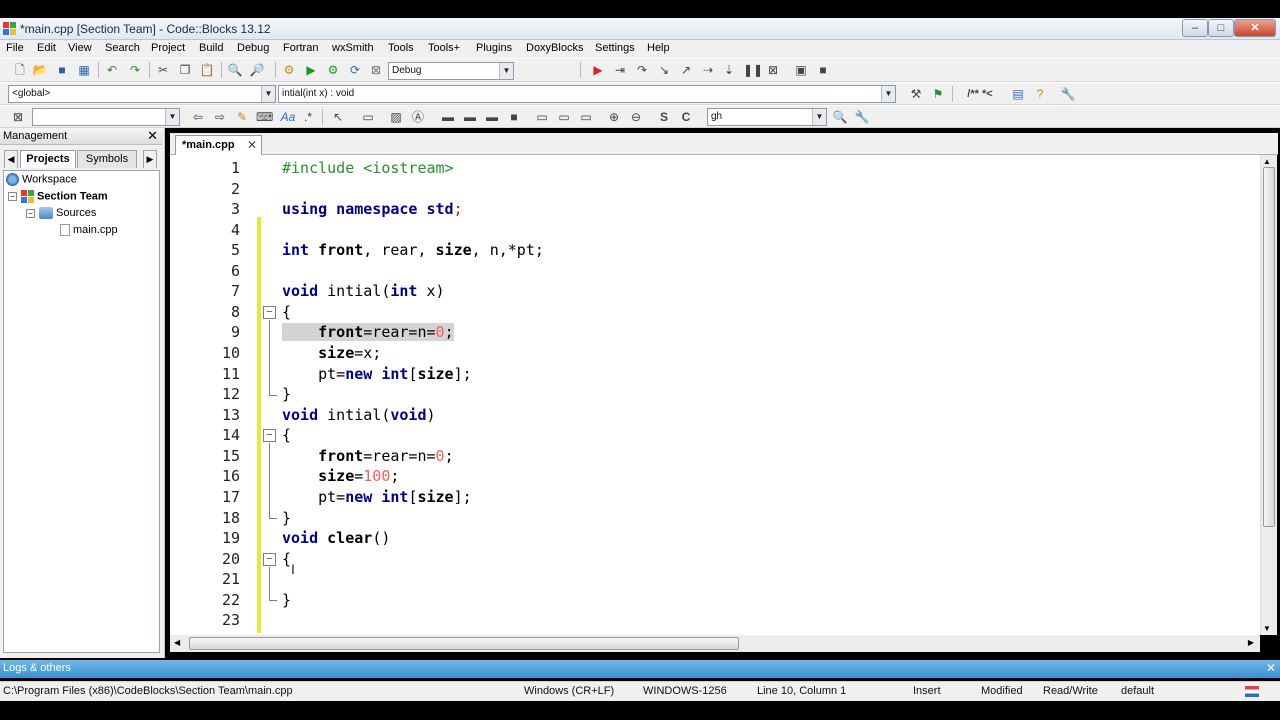 The height and width of the screenshot is (720, 1280). What do you see at coordinates (1269, 347) in the screenshot?
I see `vertical-scroll-thumb` at bounding box center [1269, 347].